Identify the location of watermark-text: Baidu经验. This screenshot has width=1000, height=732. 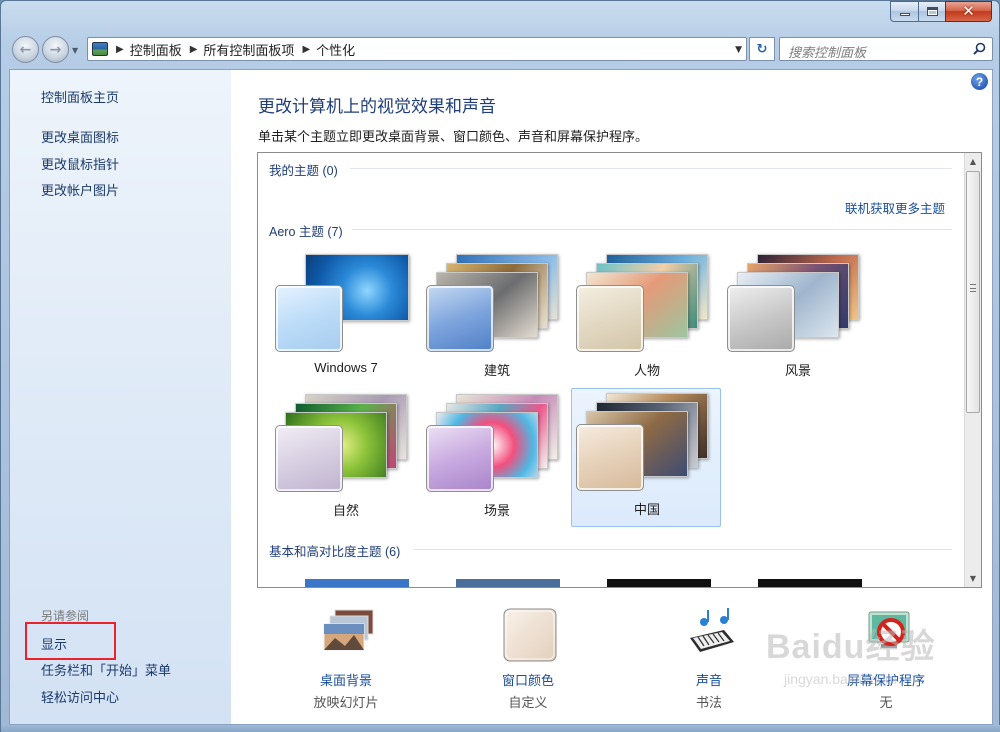
(851, 647).